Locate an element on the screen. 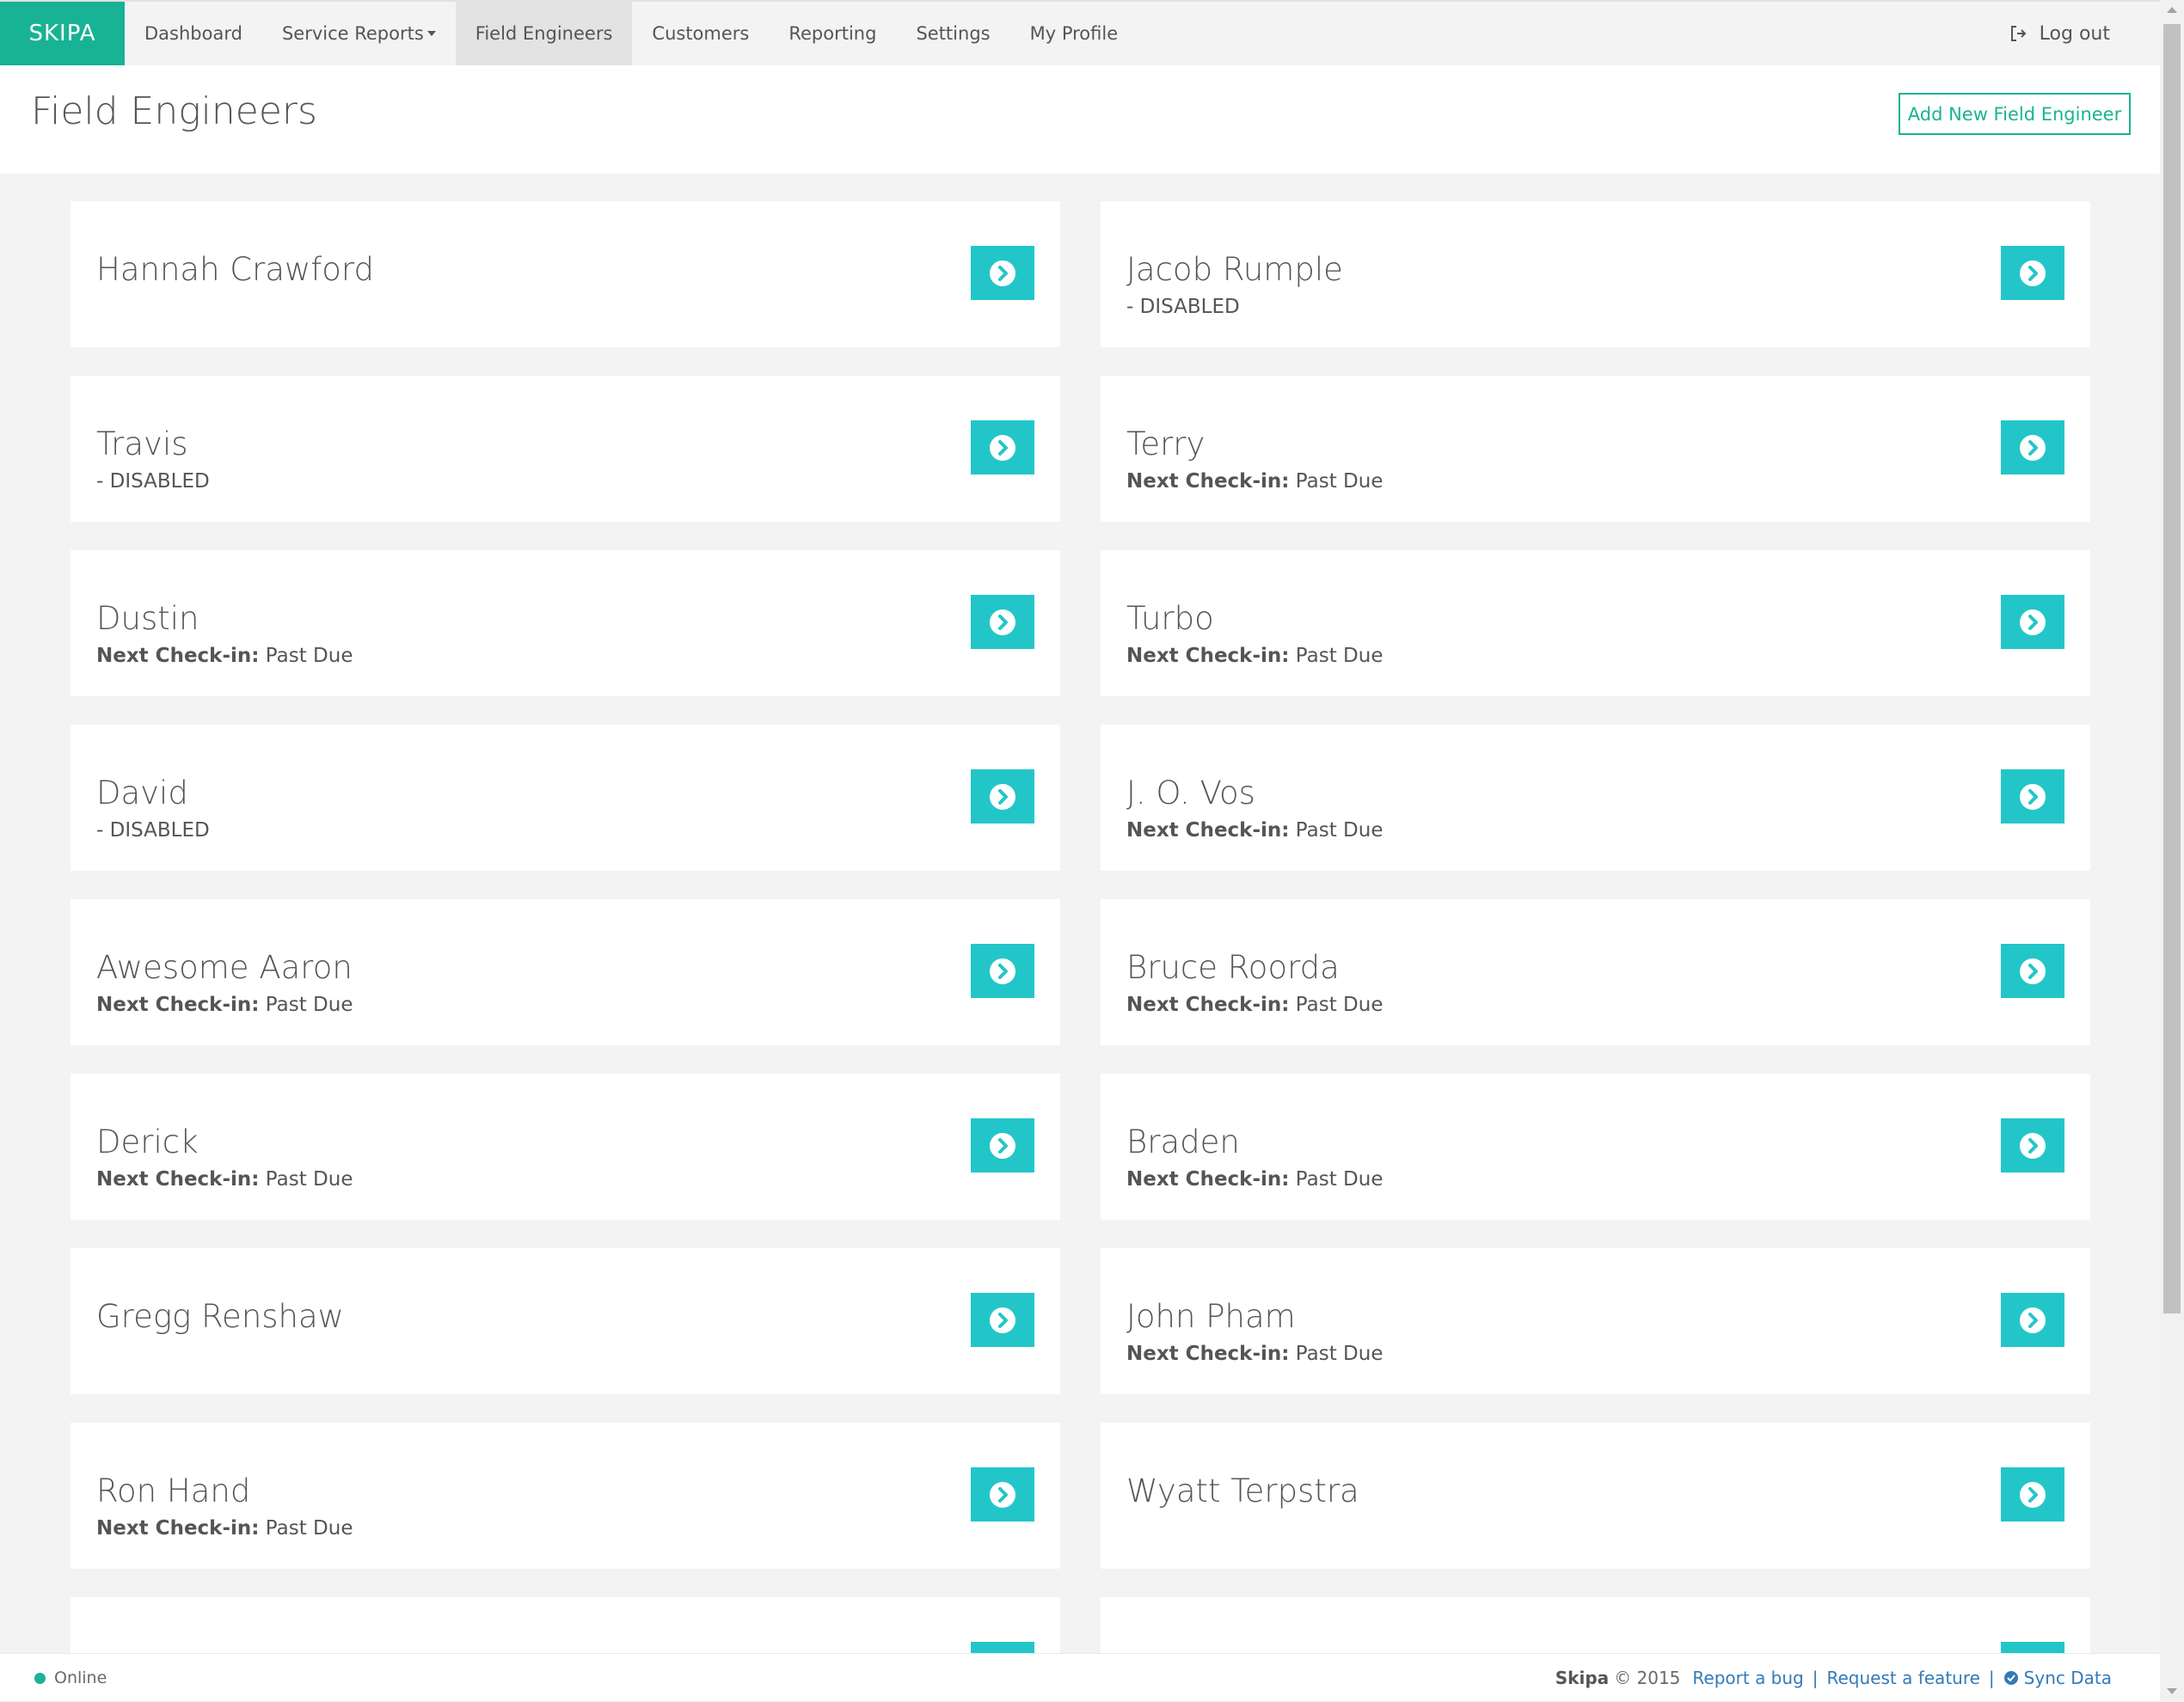  report-bug-link: Report a bug is located at coordinates (1747, 1678).